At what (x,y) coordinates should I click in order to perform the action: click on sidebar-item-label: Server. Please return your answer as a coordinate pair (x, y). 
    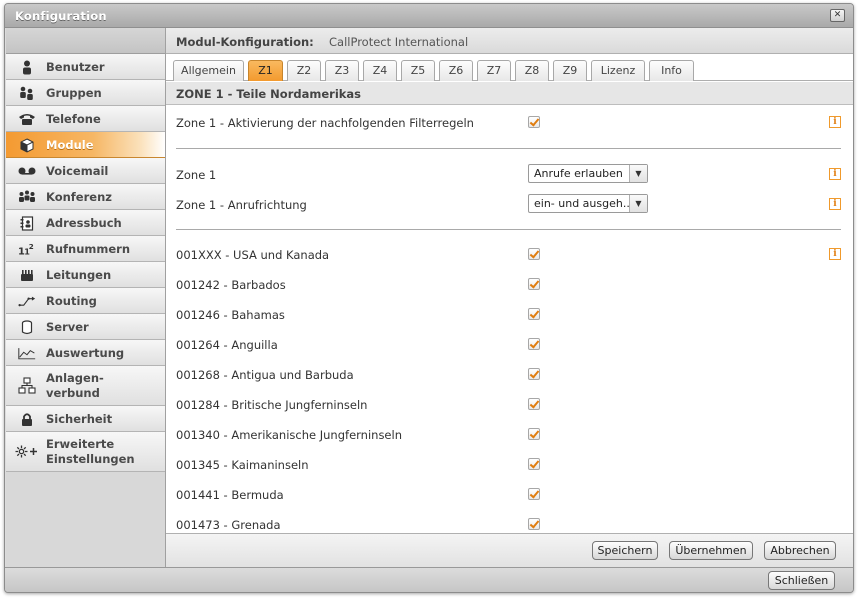
    Looking at the image, I should click on (67, 327).